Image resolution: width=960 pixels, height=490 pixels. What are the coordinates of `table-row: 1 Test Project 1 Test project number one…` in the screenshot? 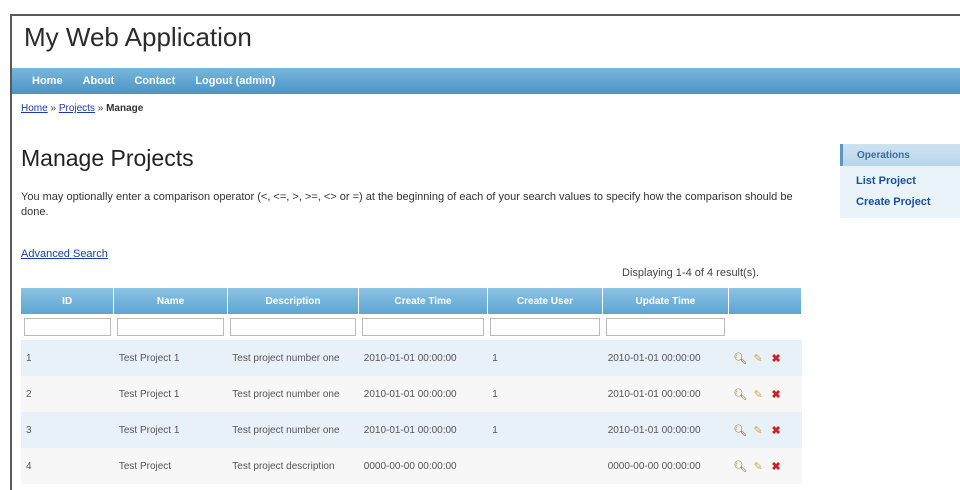 It's located at (411, 358).